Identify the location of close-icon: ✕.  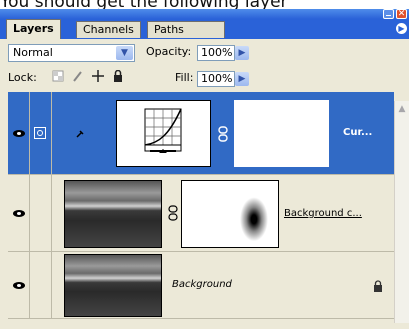
(401, 14).